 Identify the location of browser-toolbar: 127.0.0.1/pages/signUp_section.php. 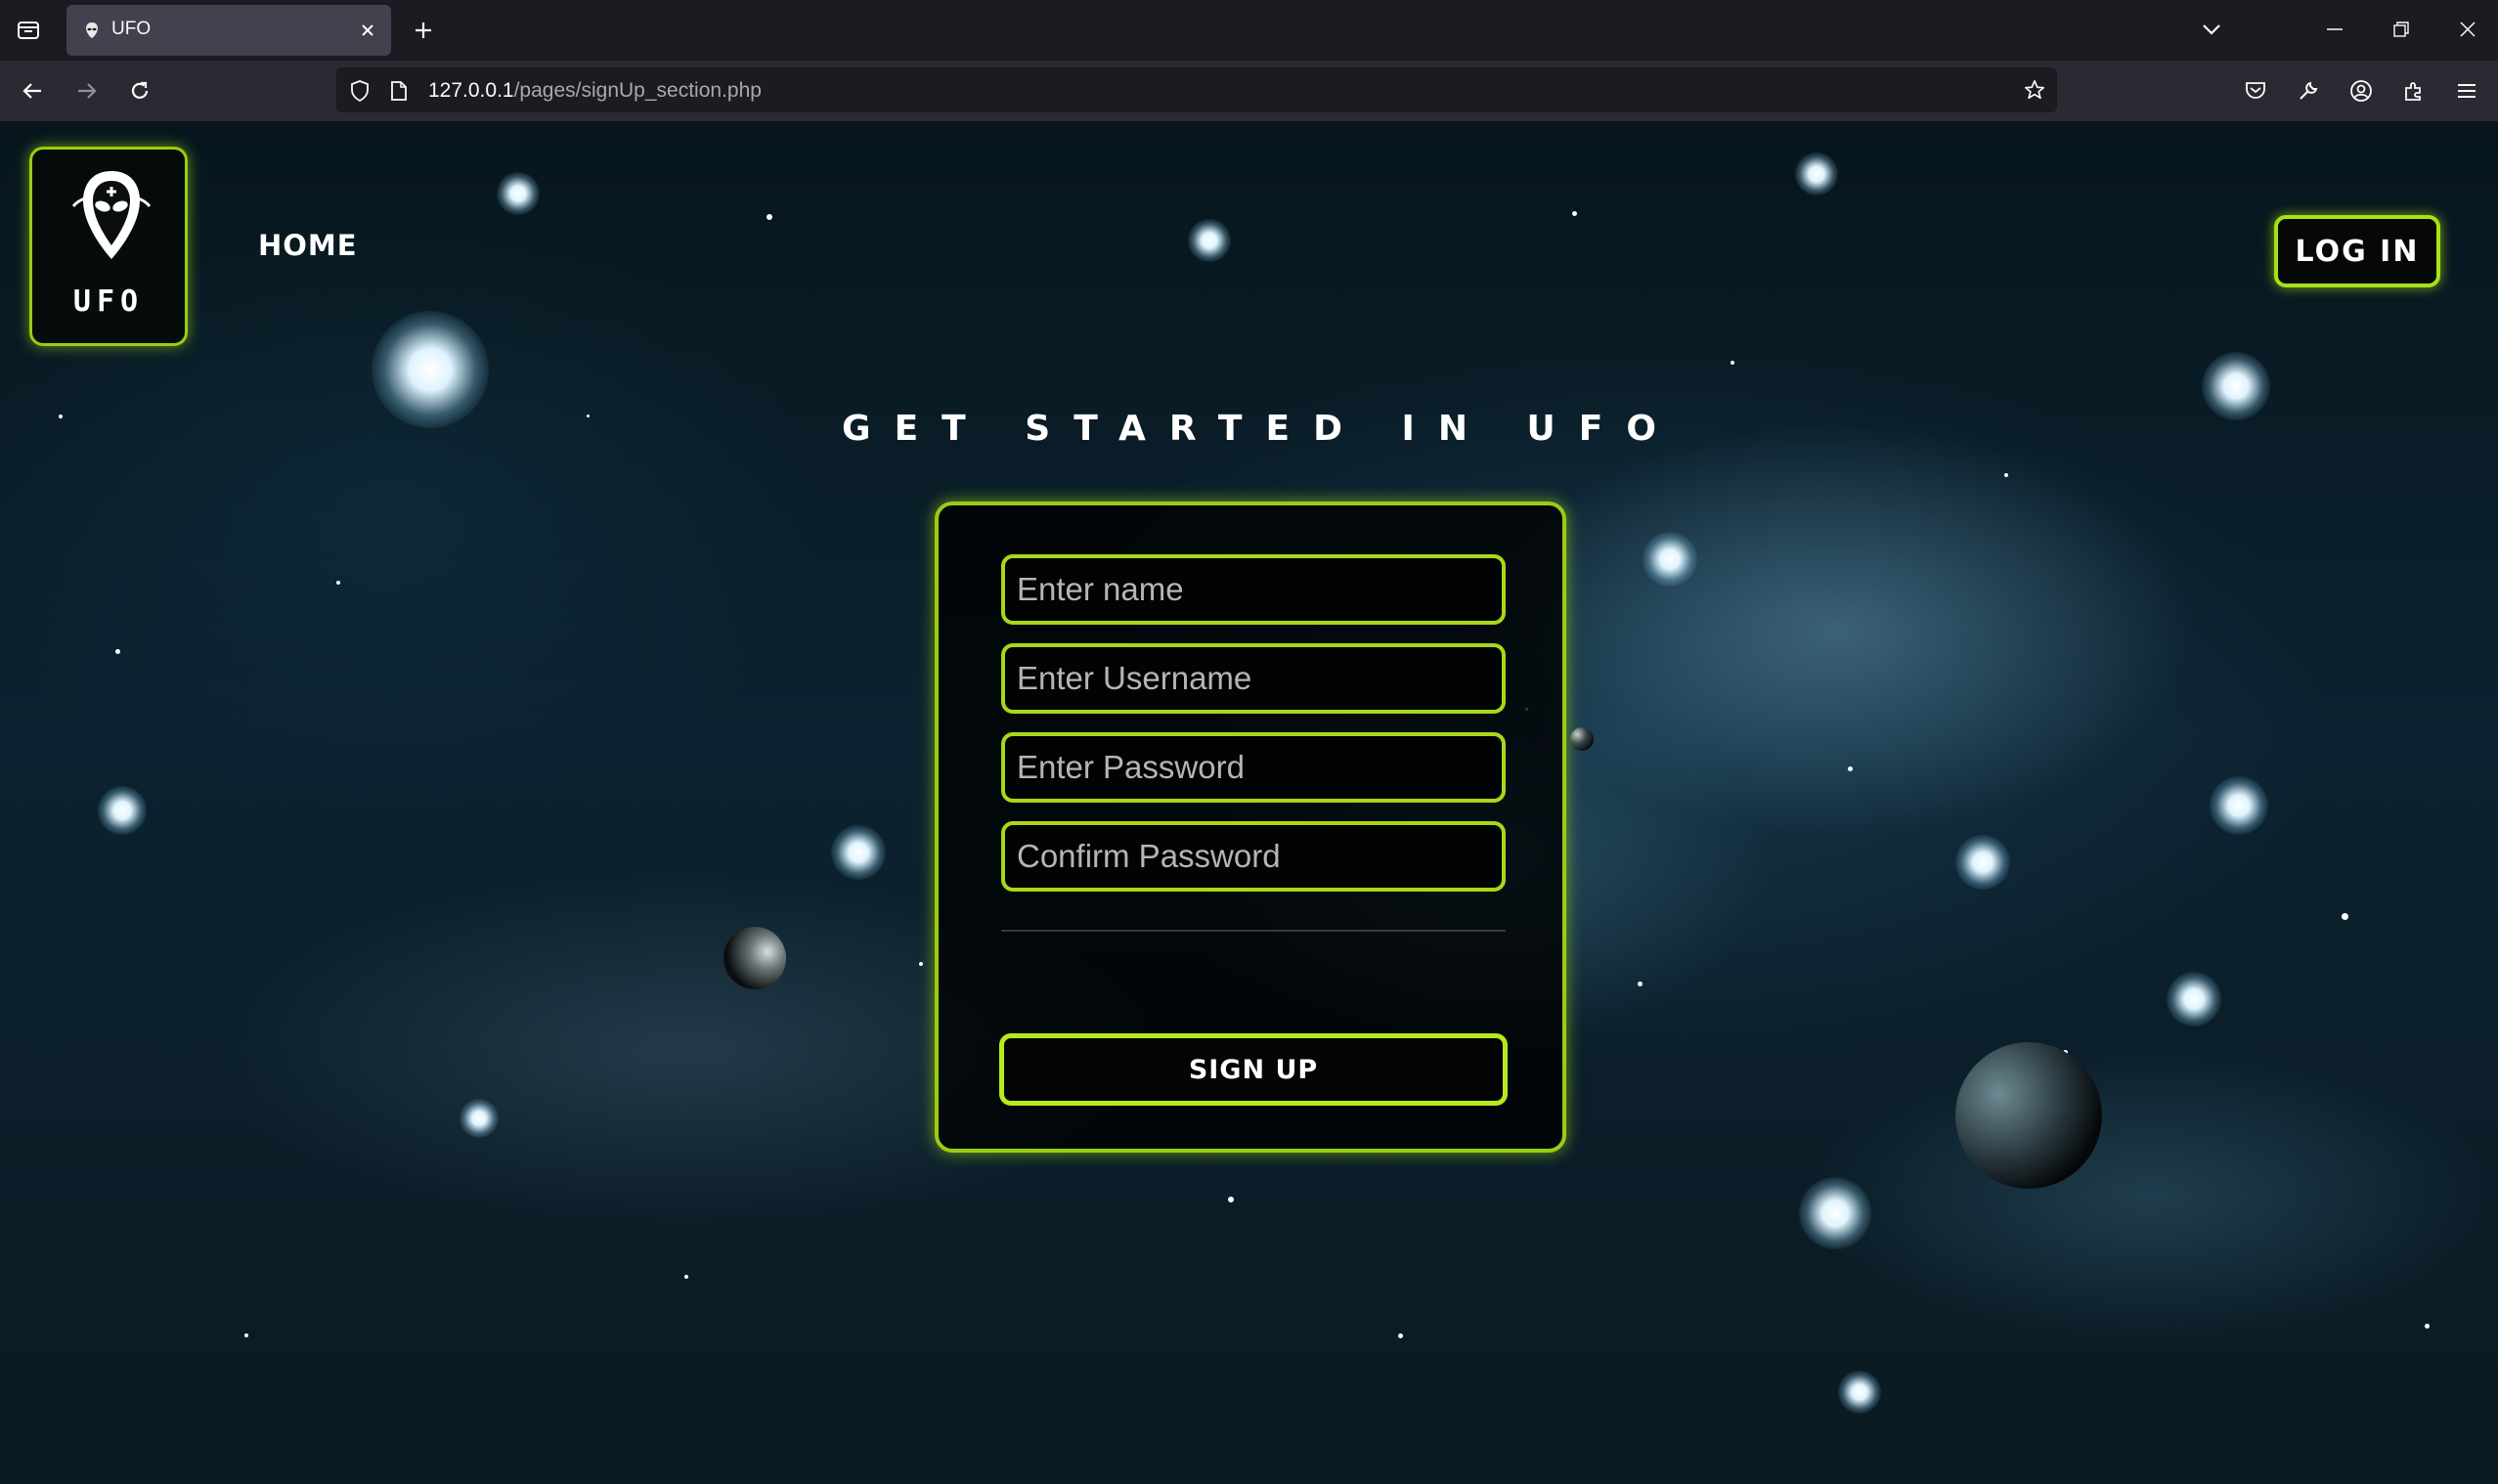
(1249, 91).